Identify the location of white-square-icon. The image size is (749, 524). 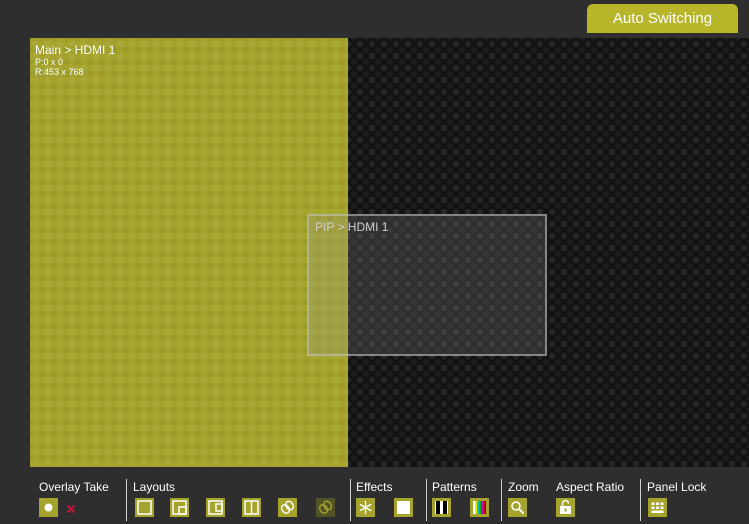
(403, 507).